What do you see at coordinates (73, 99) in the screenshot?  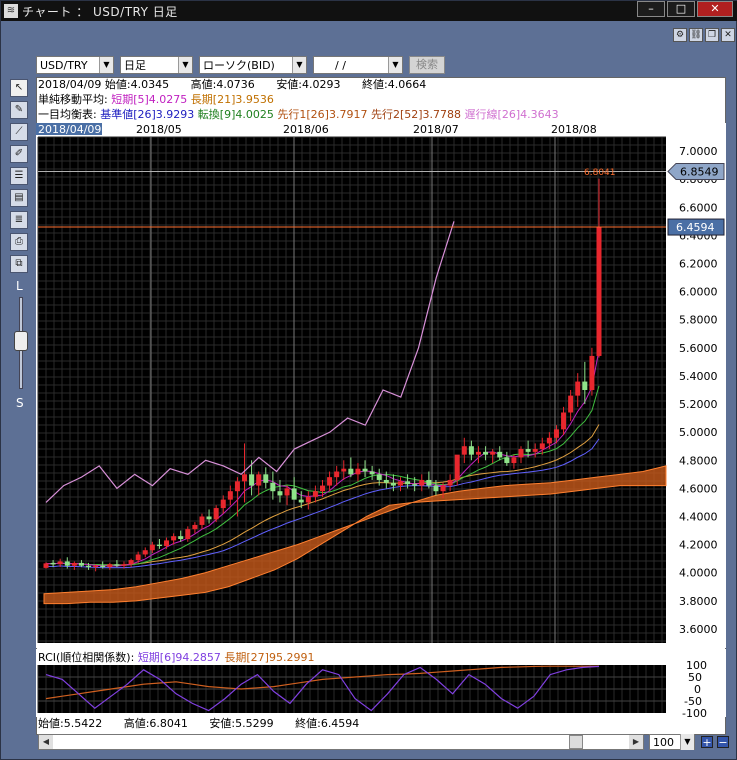 I see `sma-label: 単純移動平均:` at bounding box center [73, 99].